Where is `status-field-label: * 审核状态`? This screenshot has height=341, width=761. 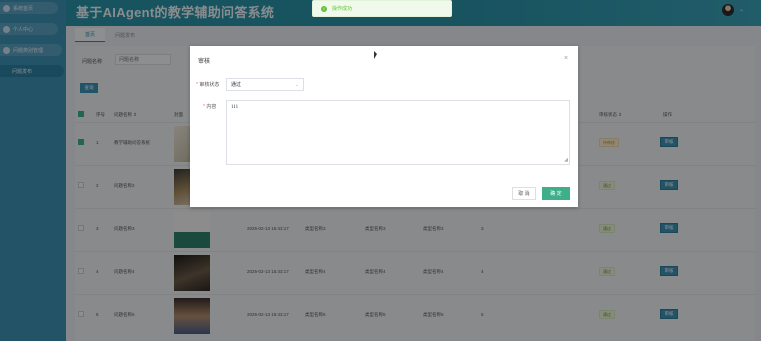
status-field-label: * 审核状态 is located at coordinates (208, 85).